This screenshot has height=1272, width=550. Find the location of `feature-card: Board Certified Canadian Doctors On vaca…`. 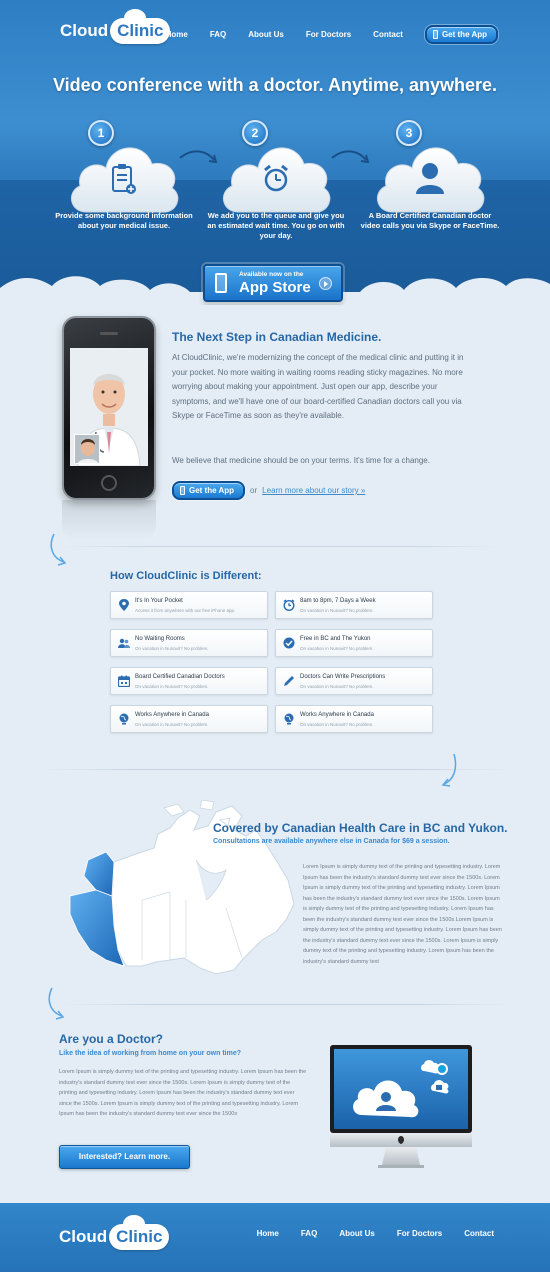

feature-card: Board Certified Canadian Doctors On vaca… is located at coordinates (189, 681).